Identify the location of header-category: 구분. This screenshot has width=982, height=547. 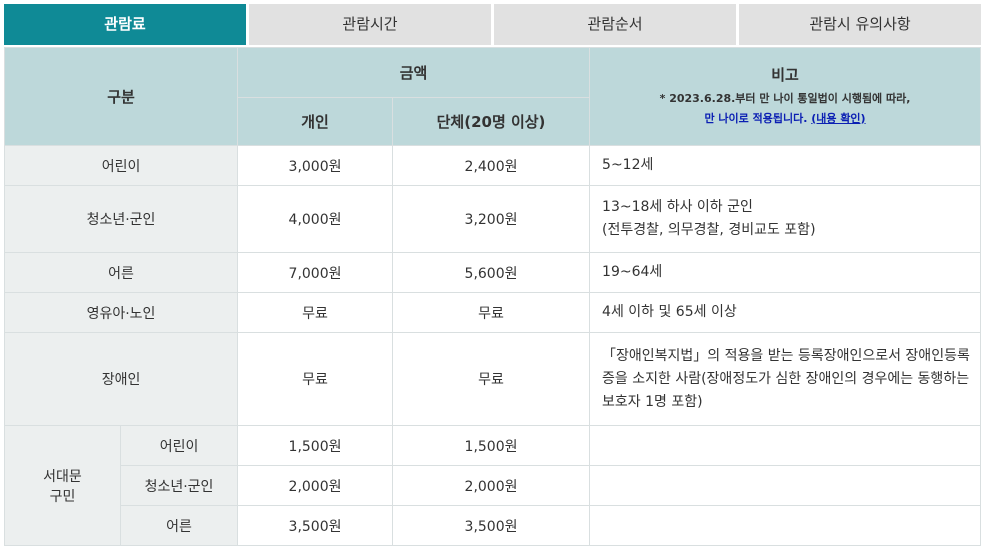
(121, 96).